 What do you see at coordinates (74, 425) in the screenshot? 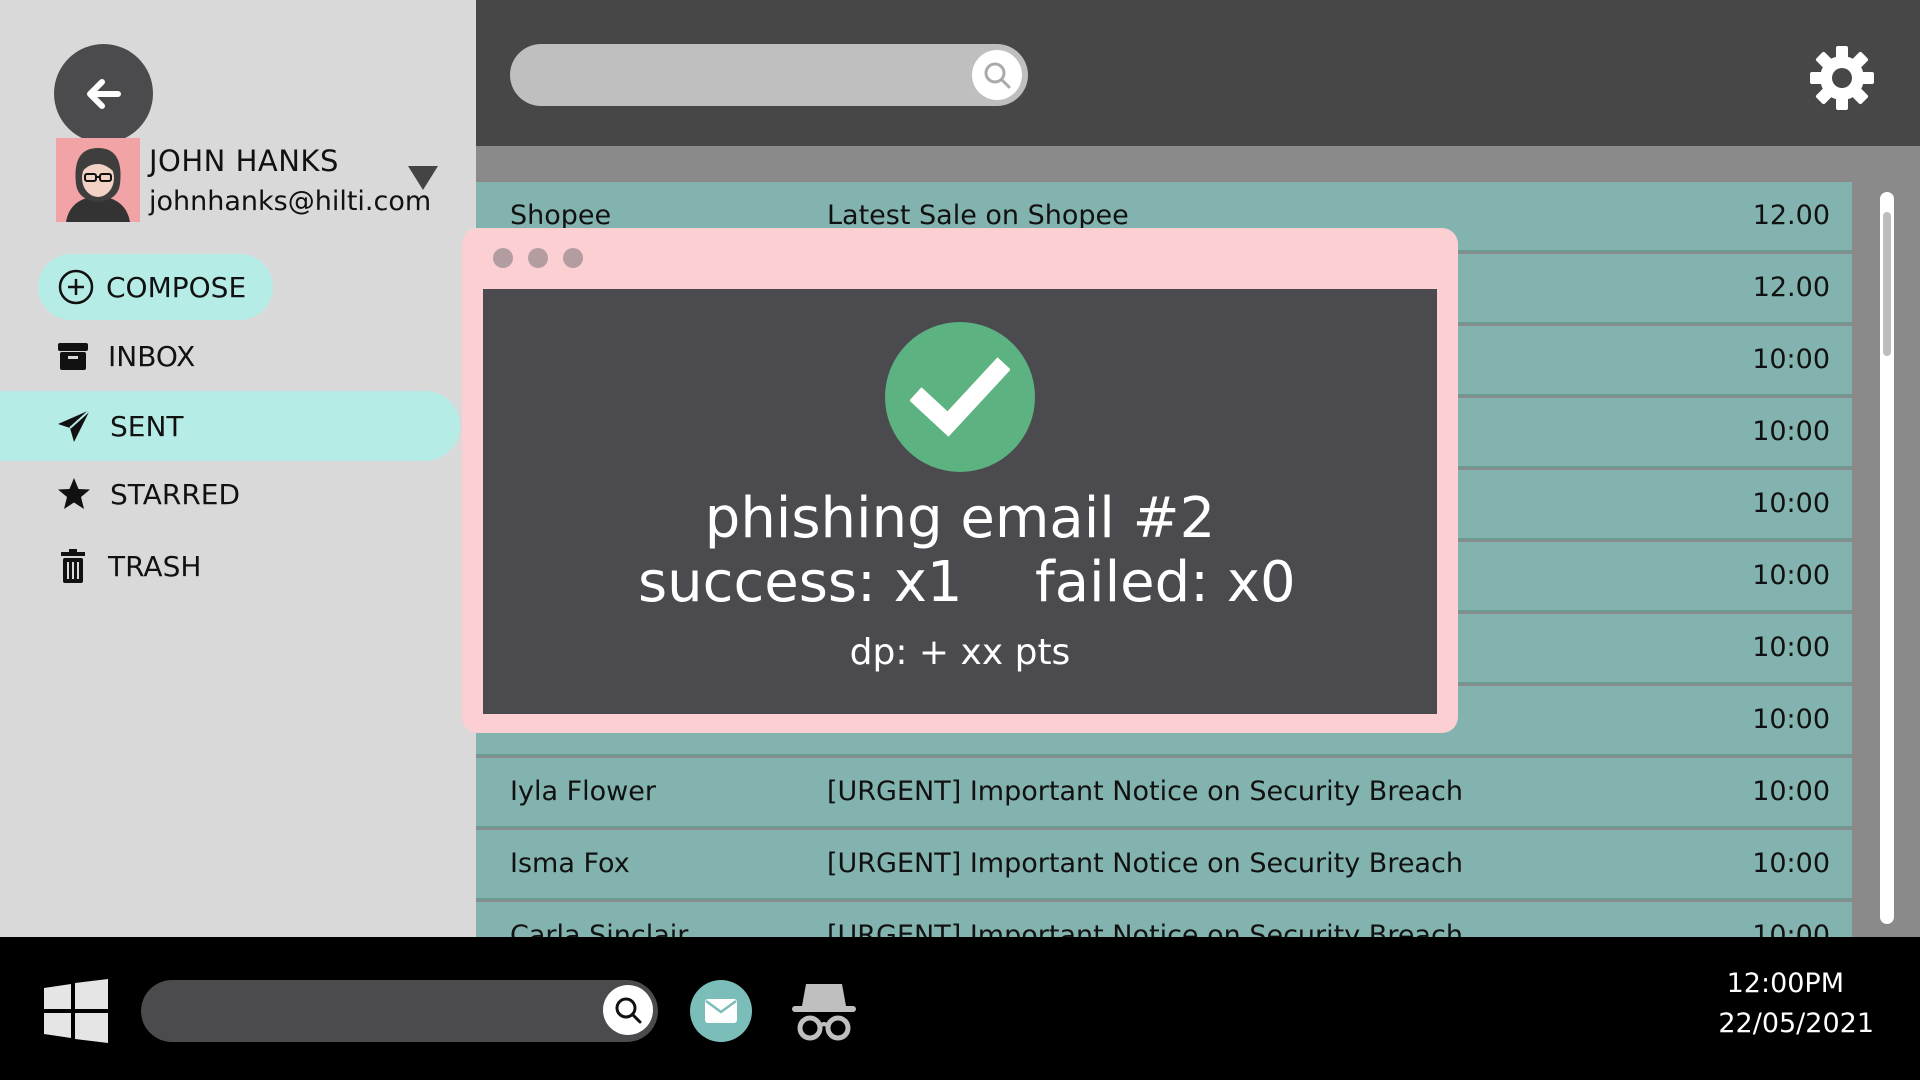
I see `send-icon` at bounding box center [74, 425].